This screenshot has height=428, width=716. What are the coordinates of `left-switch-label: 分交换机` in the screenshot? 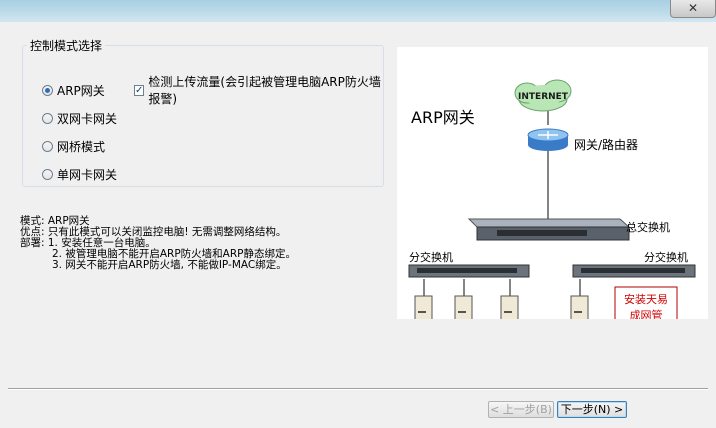 It's located at (431, 257).